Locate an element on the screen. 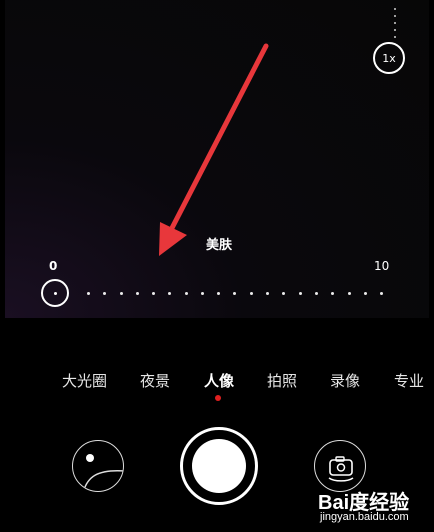 The height and width of the screenshot is (532, 434). zoom-level-button: 1x is located at coordinates (389, 58).